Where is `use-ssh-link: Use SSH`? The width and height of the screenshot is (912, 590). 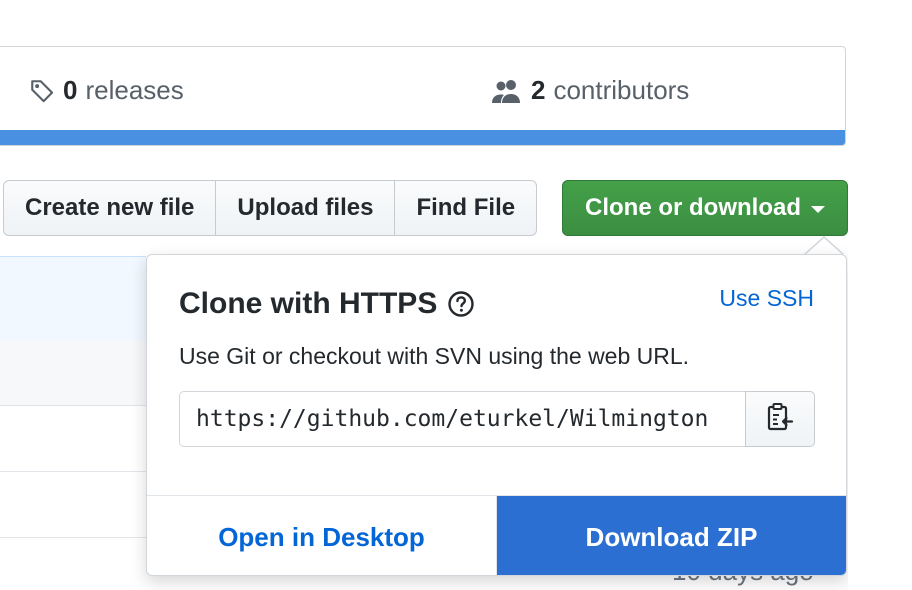 use-ssh-link: Use SSH is located at coordinates (766, 298).